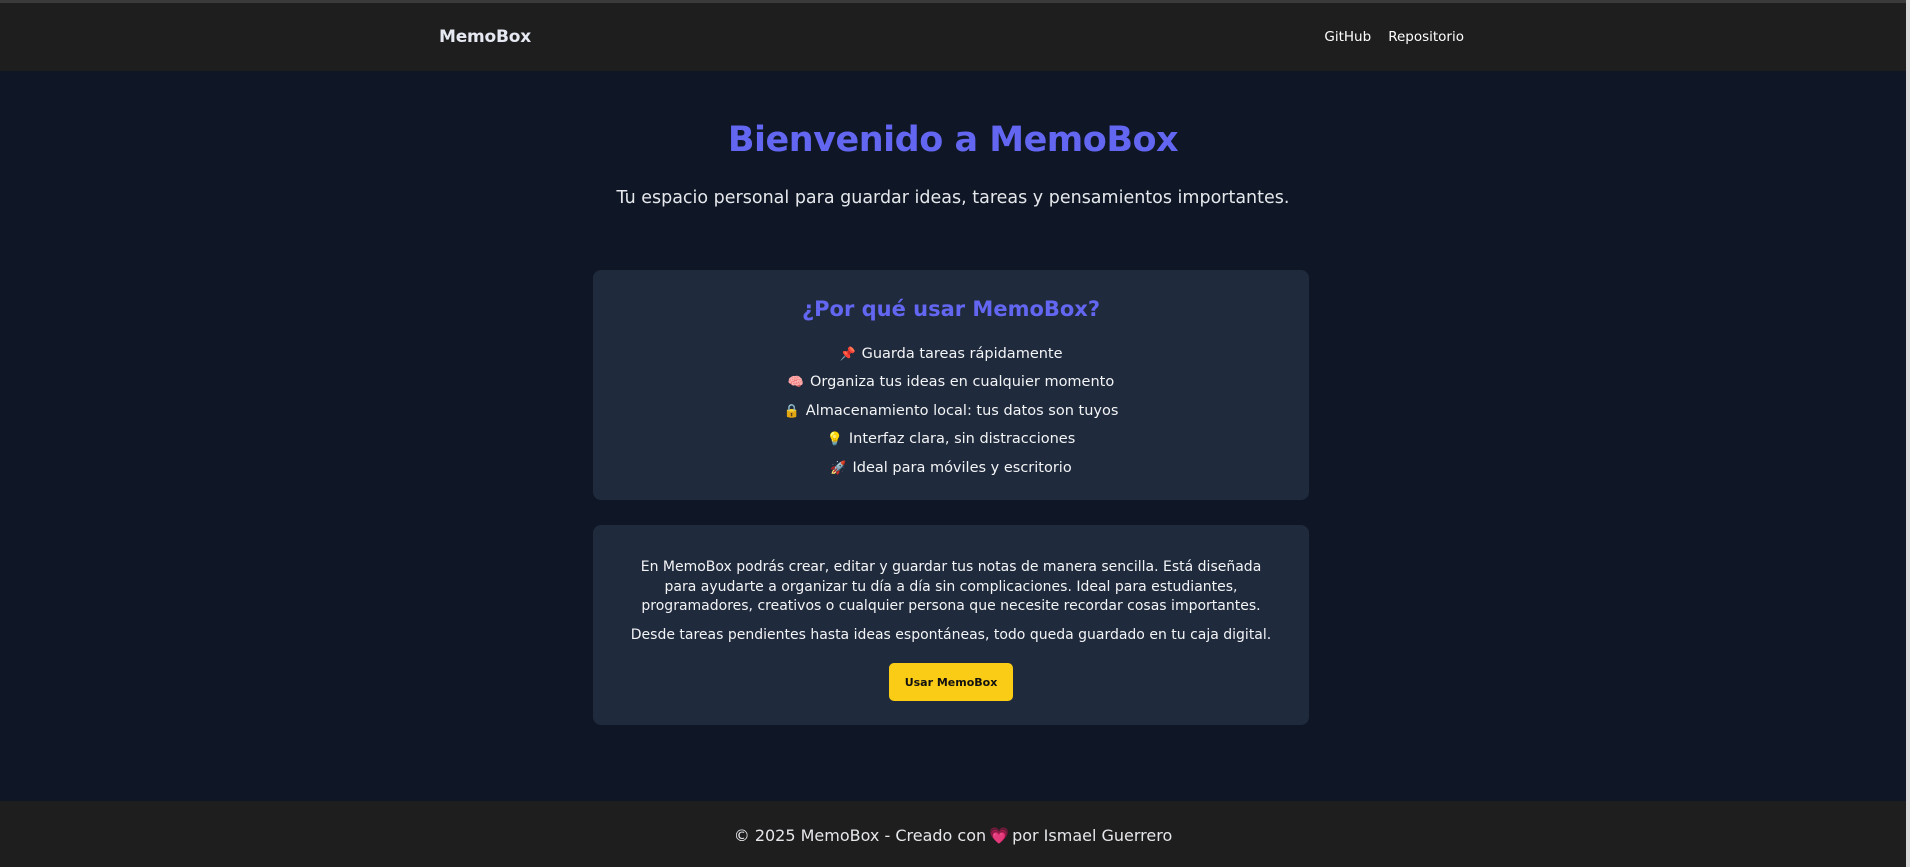 The image size is (1910, 867). I want to click on feature-item: 🧠 Organiza tus ideas en cualquier momento, so click(951, 382).